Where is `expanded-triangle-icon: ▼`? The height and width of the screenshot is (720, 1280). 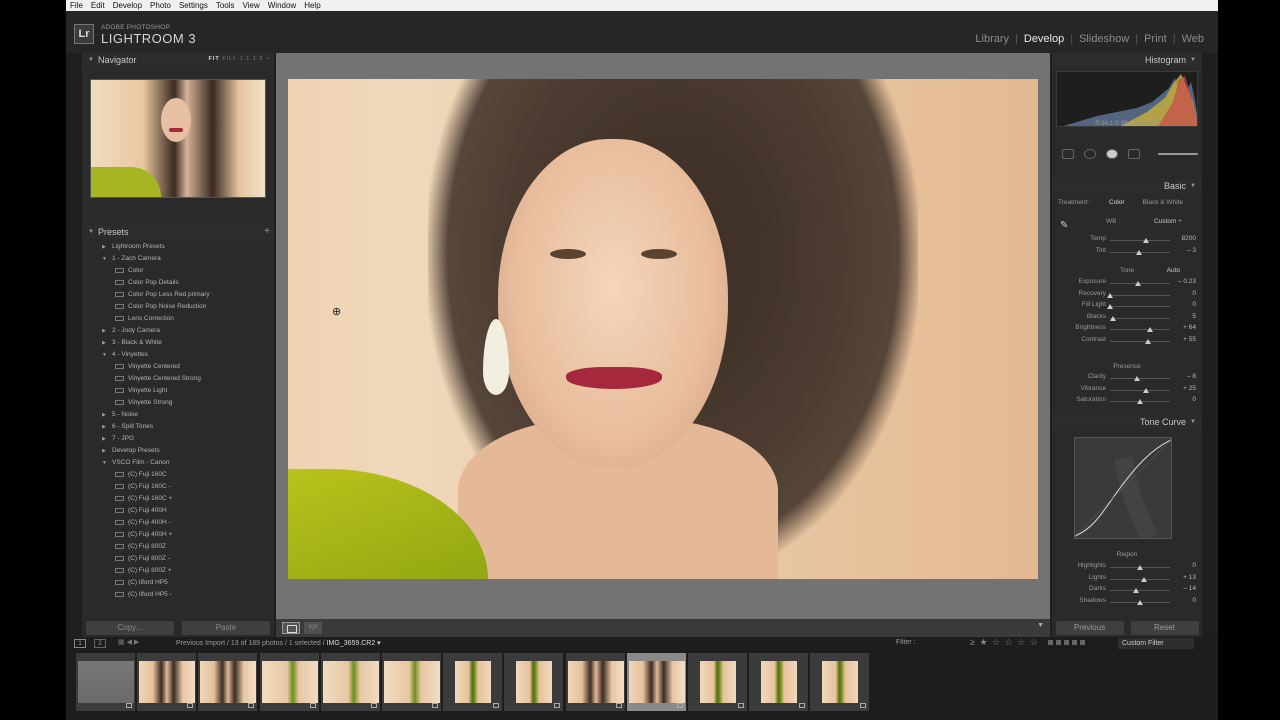 expanded-triangle-icon: ▼ is located at coordinates (107, 463).